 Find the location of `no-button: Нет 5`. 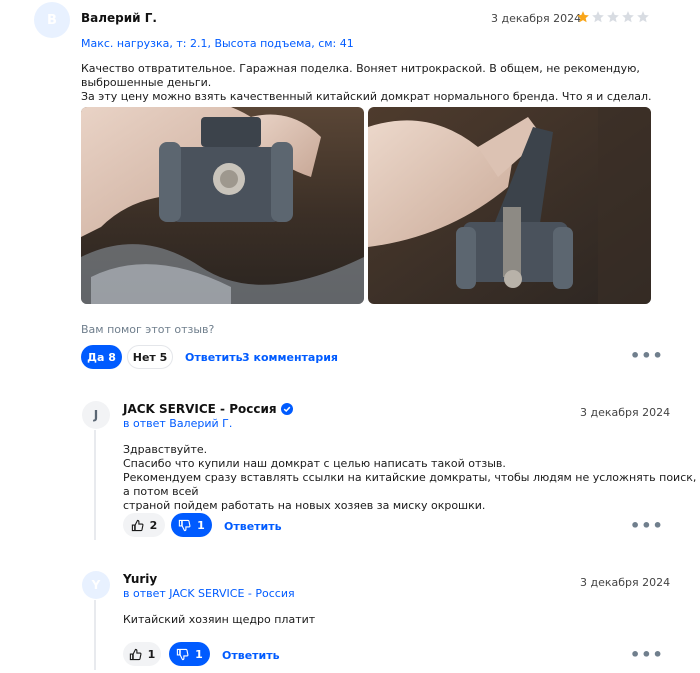

no-button: Нет 5 is located at coordinates (150, 357).